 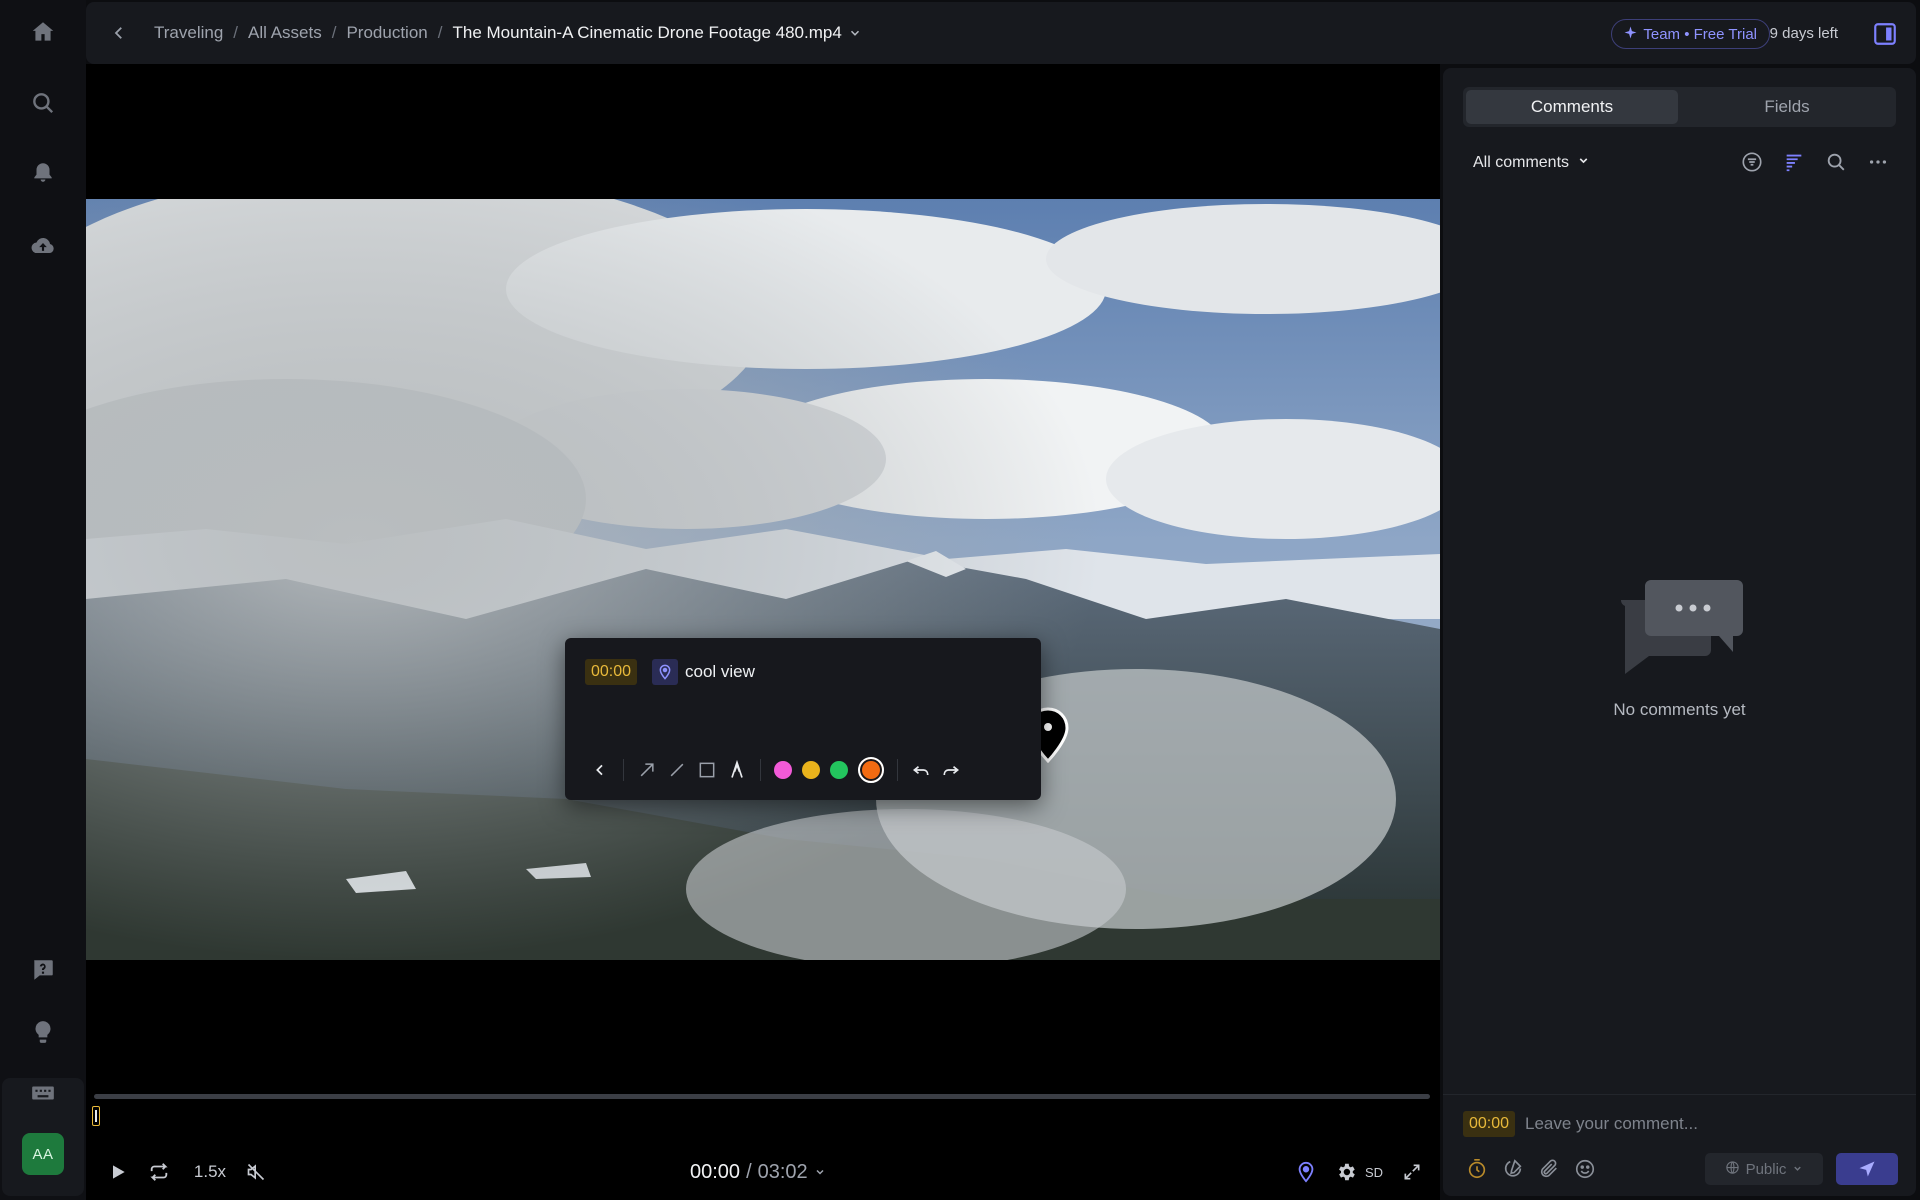 I want to click on comment-composer: 00:00 Public, so click(x=1679, y=1145).